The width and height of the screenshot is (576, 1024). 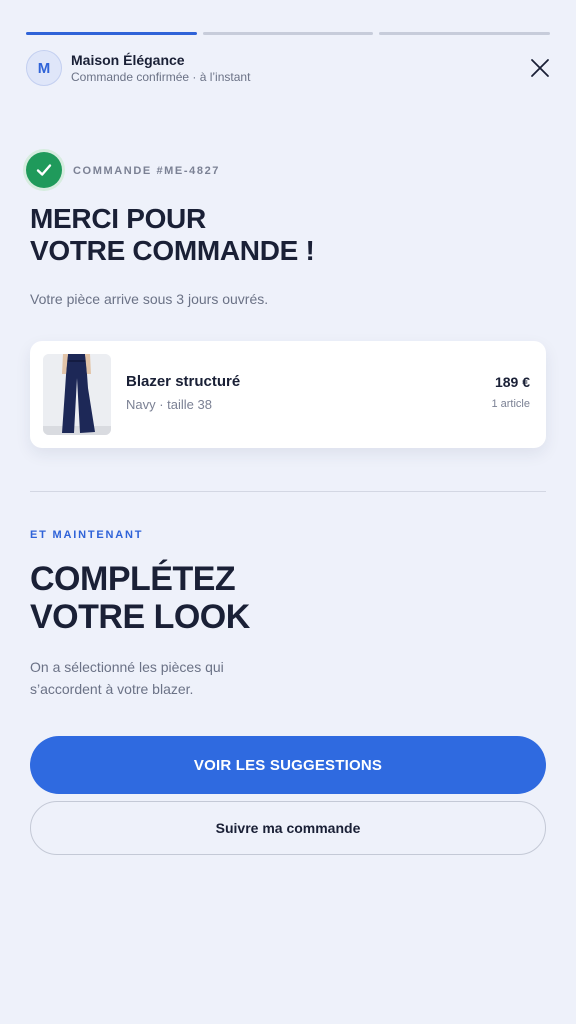 What do you see at coordinates (510, 404) in the screenshot?
I see `item-count: 1 article` at bounding box center [510, 404].